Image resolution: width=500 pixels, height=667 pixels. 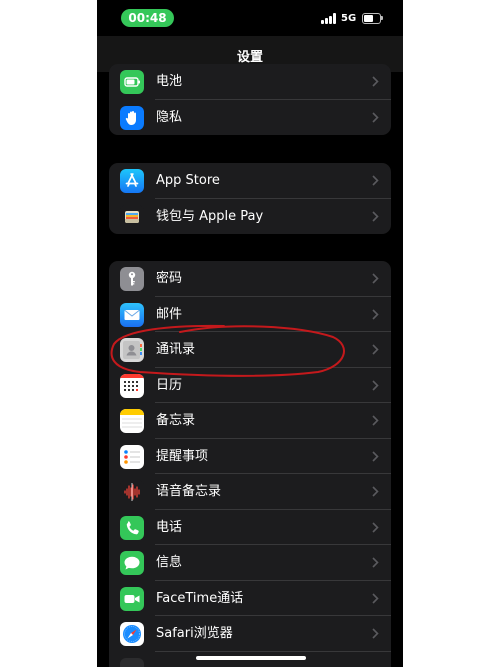 What do you see at coordinates (169, 278) in the screenshot?
I see `settings-row-label: 密码` at bounding box center [169, 278].